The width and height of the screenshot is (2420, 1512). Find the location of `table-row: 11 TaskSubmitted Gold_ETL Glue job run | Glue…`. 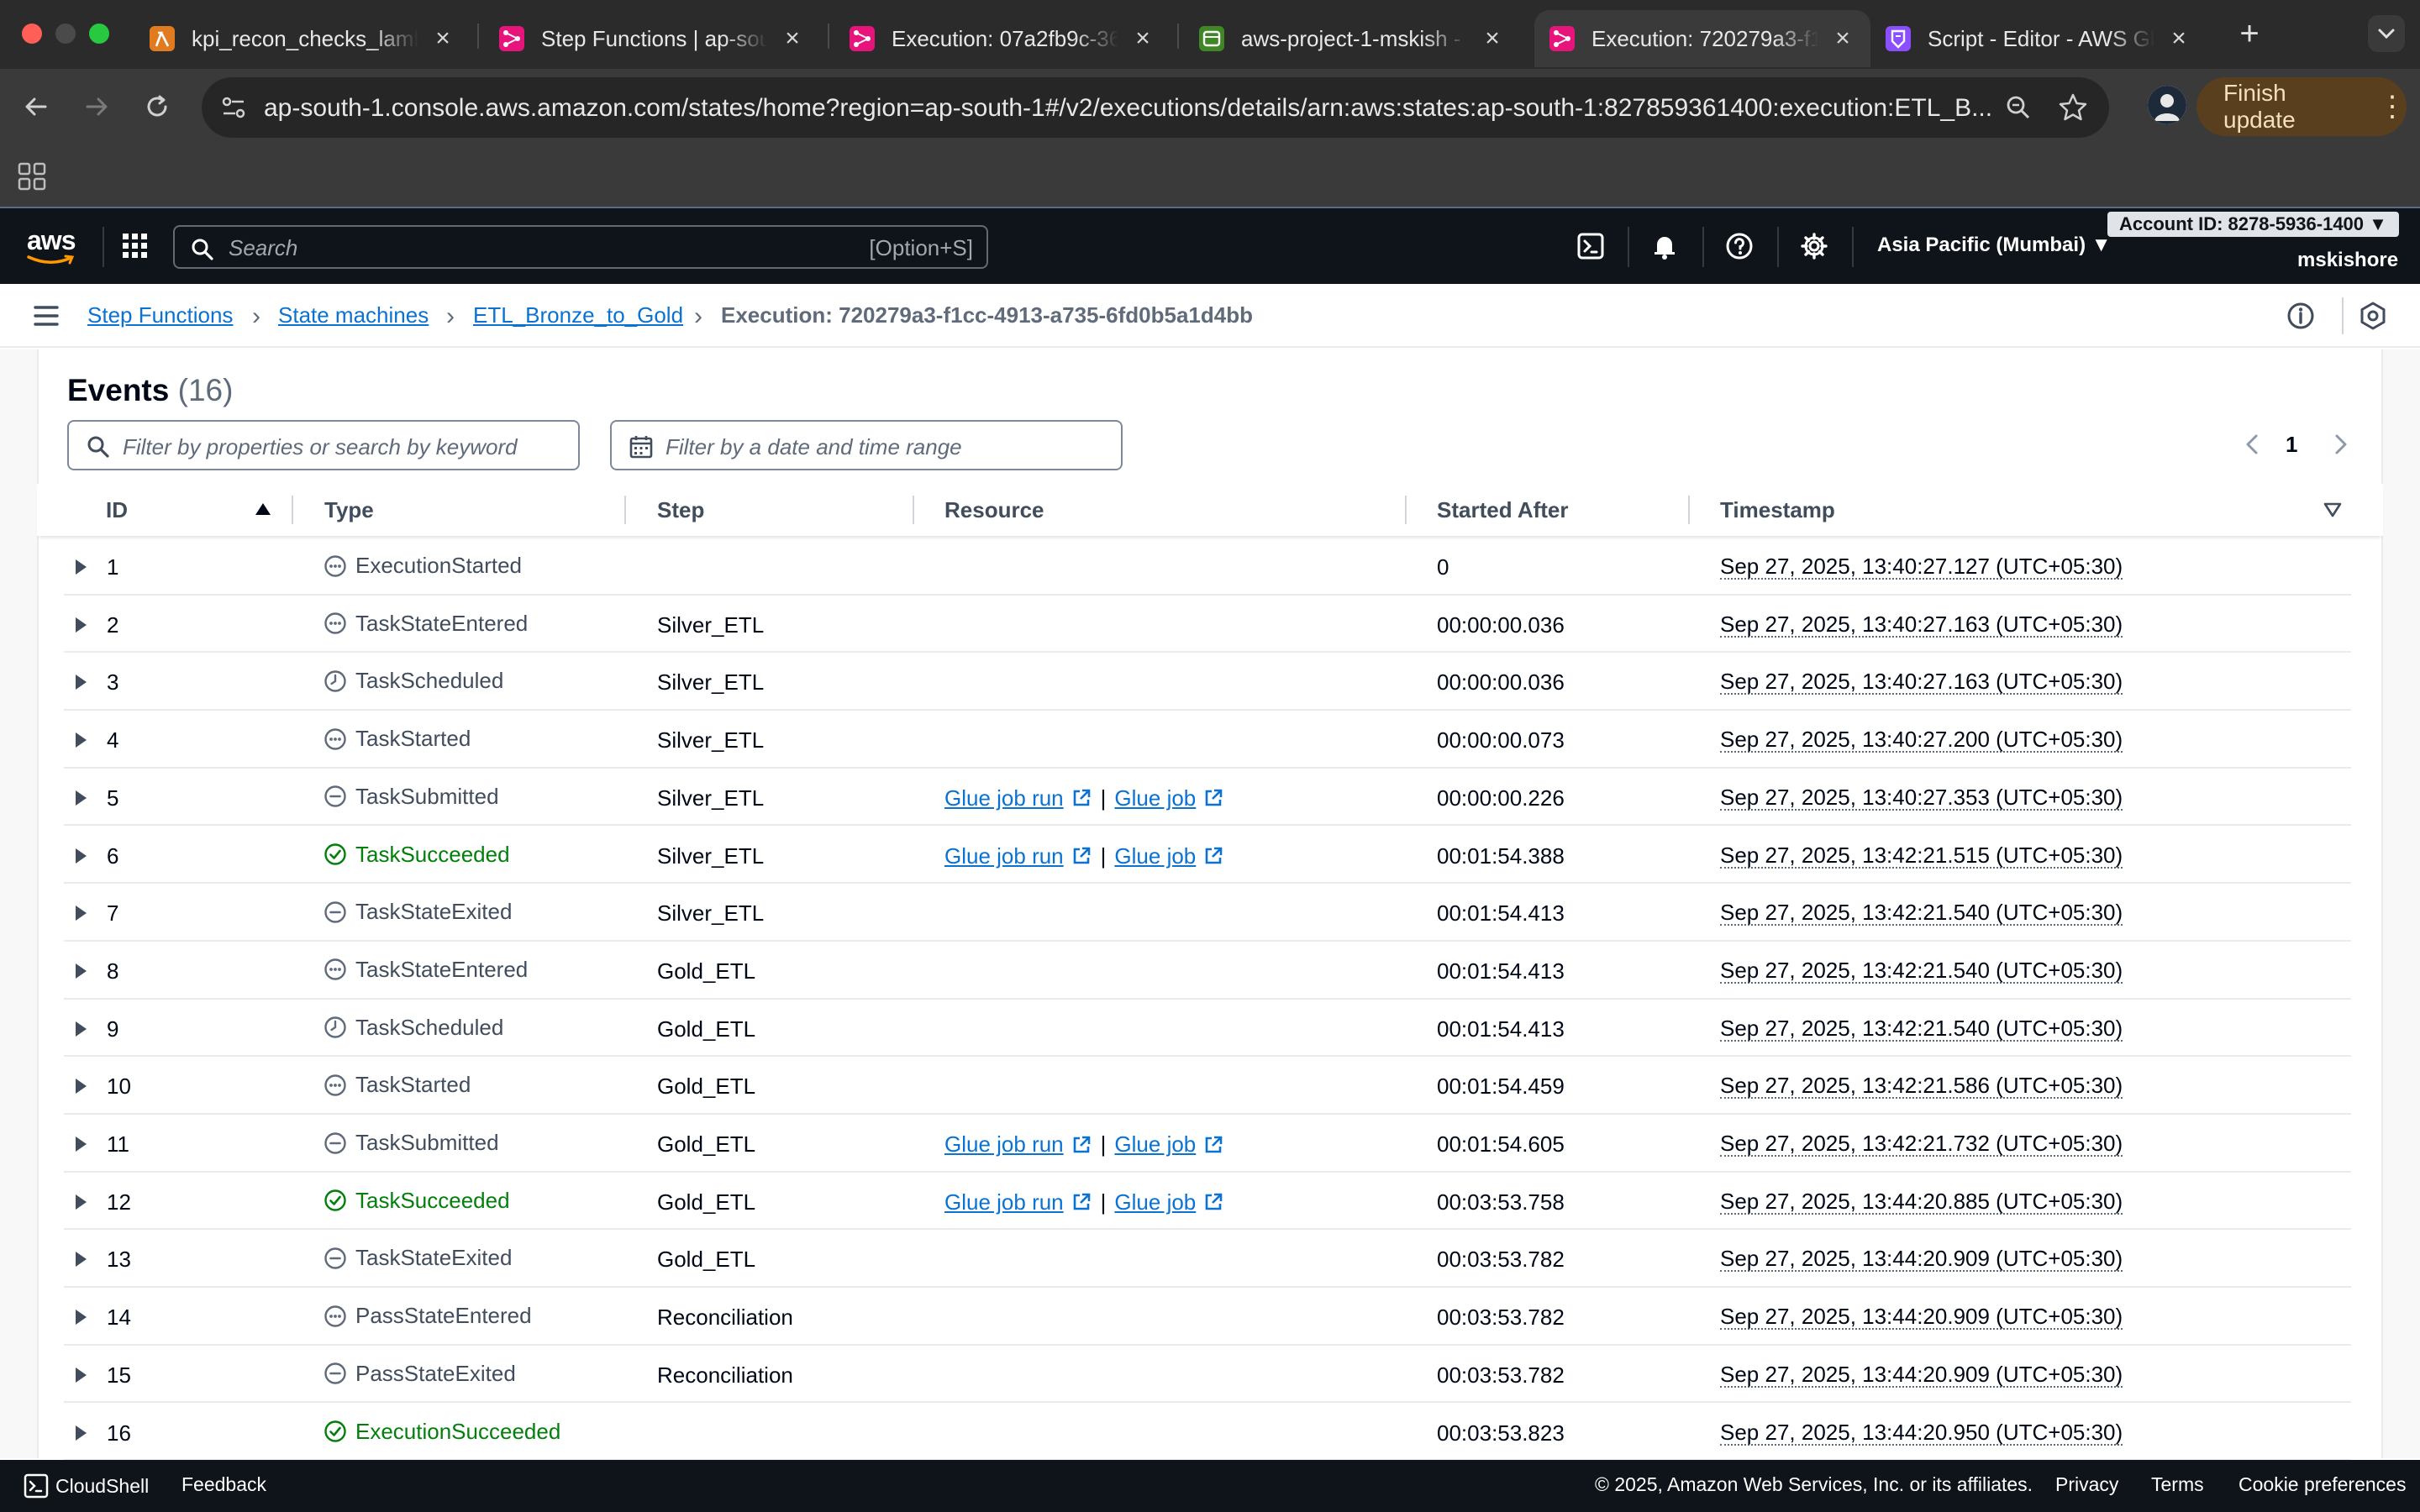

table-row: 11 TaskSubmitted Gold_ETL Glue job run | Glue… is located at coordinates (1207, 1144).